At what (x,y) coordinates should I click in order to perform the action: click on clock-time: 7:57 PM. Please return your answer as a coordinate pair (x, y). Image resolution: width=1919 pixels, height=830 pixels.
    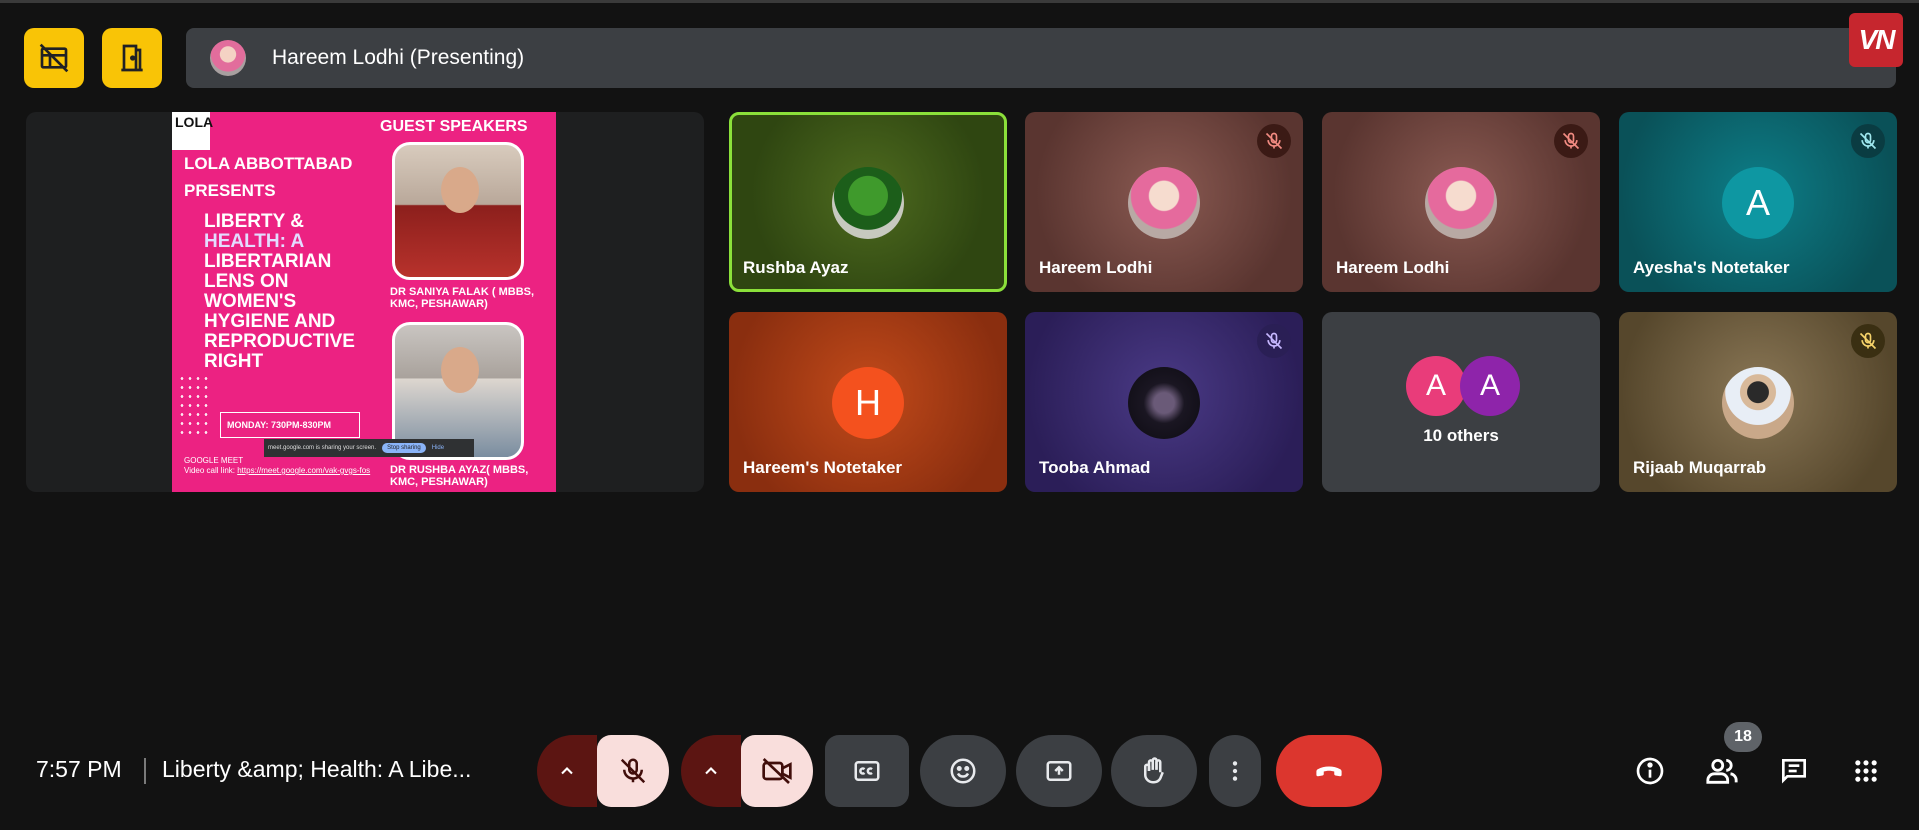
    Looking at the image, I should click on (79, 769).